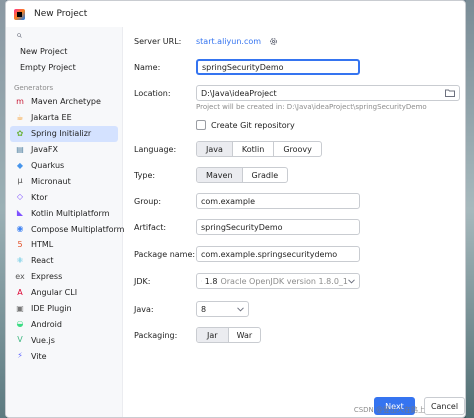  I want to click on vue-icon: V, so click(20, 340).